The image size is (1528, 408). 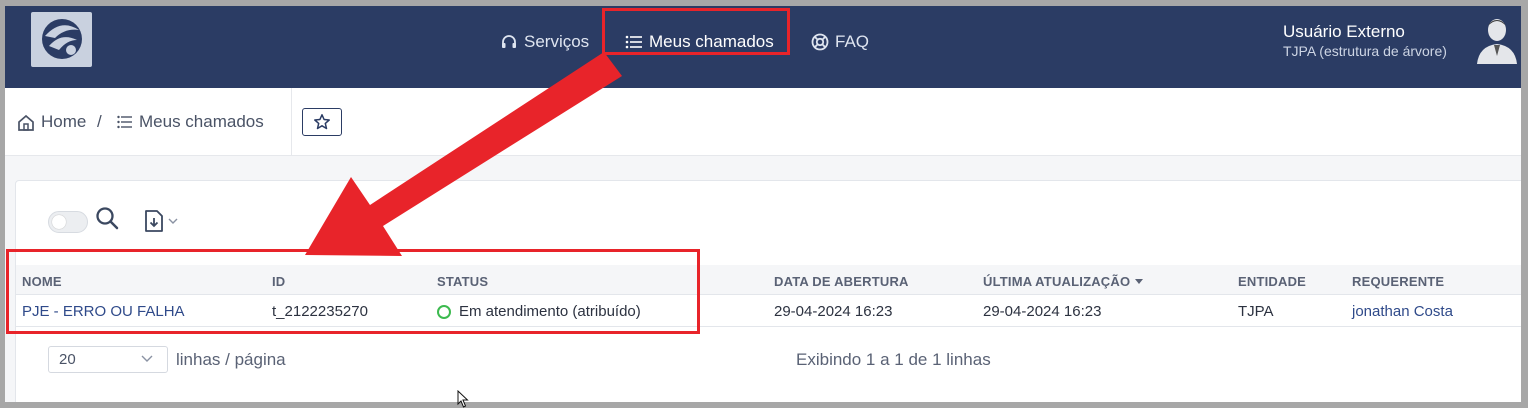 I want to click on nav-faq: FAQ, so click(x=840, y=42).